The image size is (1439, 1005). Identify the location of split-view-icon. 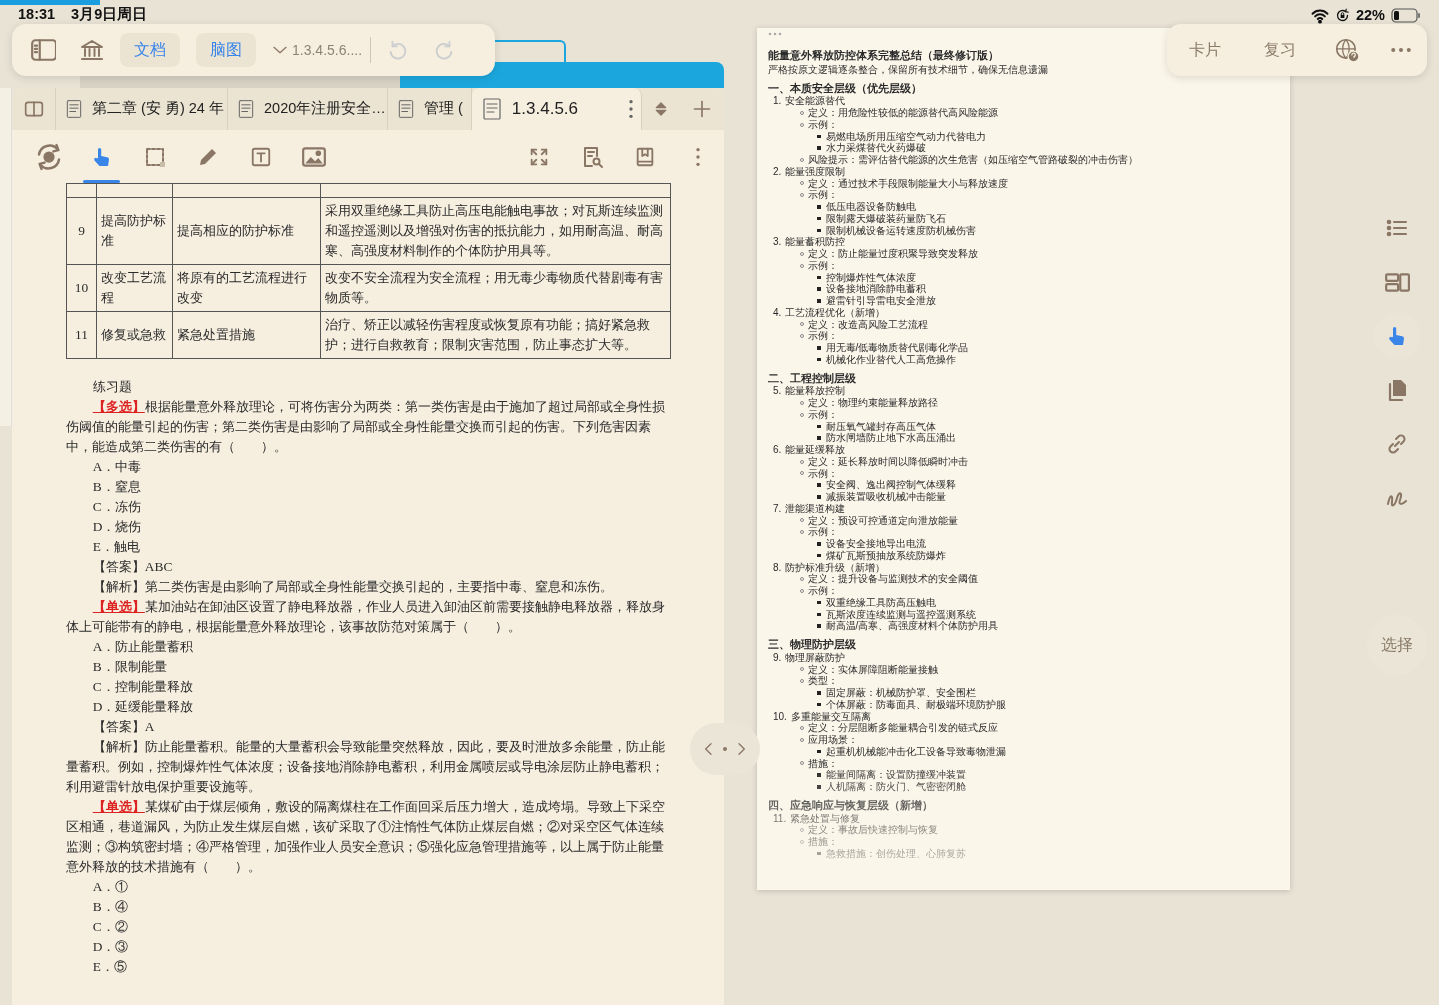
(33, 109).